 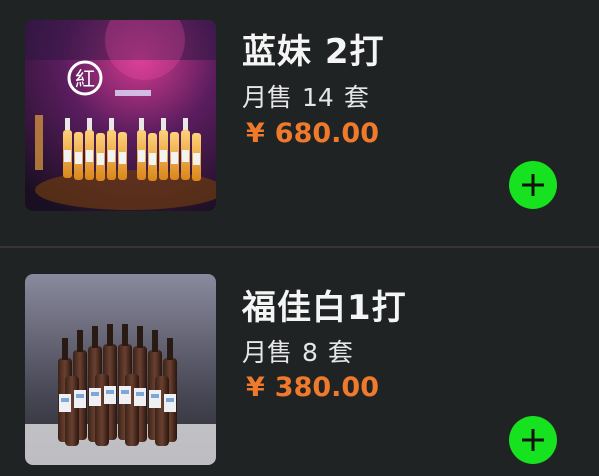 I want to click on beer-bottles-bar-photo: 紅, so click(x=120, y=115).